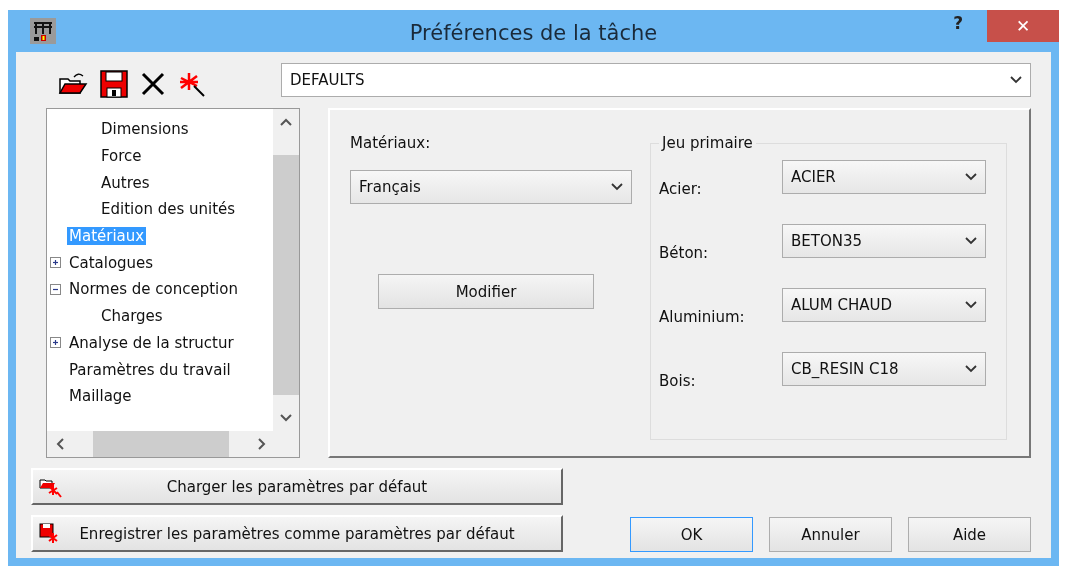  Describe the element at coordinates (173, 444) in the screenshot. I see `horizontal-scrollbar` at that location.